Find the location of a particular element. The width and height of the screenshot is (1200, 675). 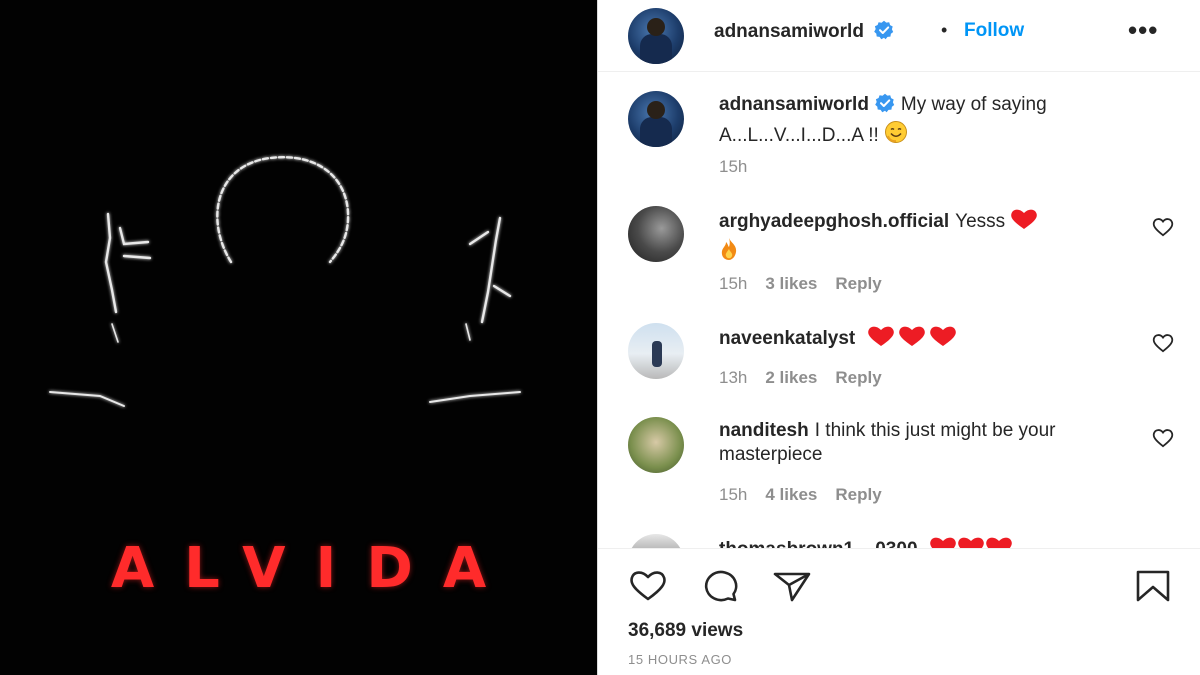

caption-meta: 15h is located at coordinates (742, 167).